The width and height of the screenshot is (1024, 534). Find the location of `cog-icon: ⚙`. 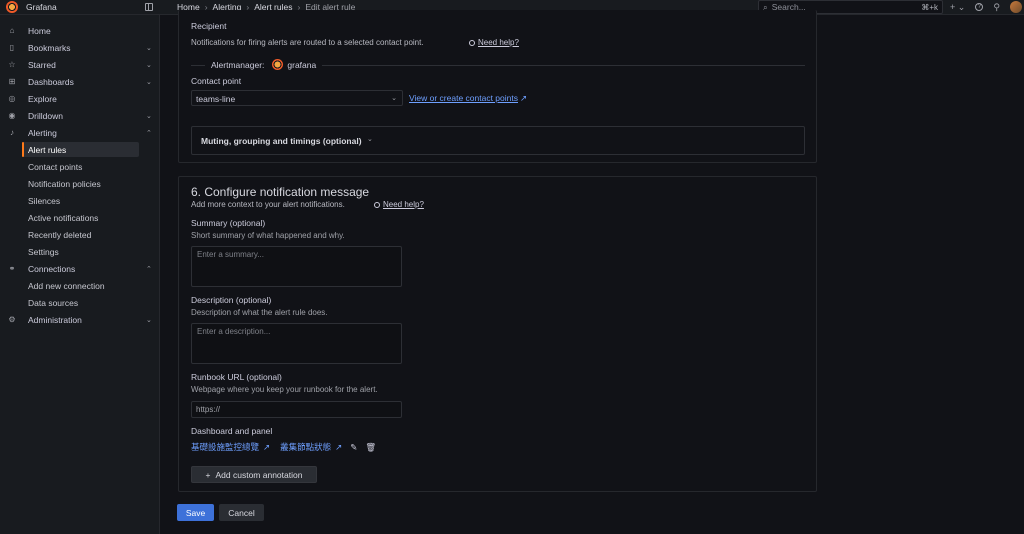

cog-icon: ⚙ is located at coordinates (12, 319).